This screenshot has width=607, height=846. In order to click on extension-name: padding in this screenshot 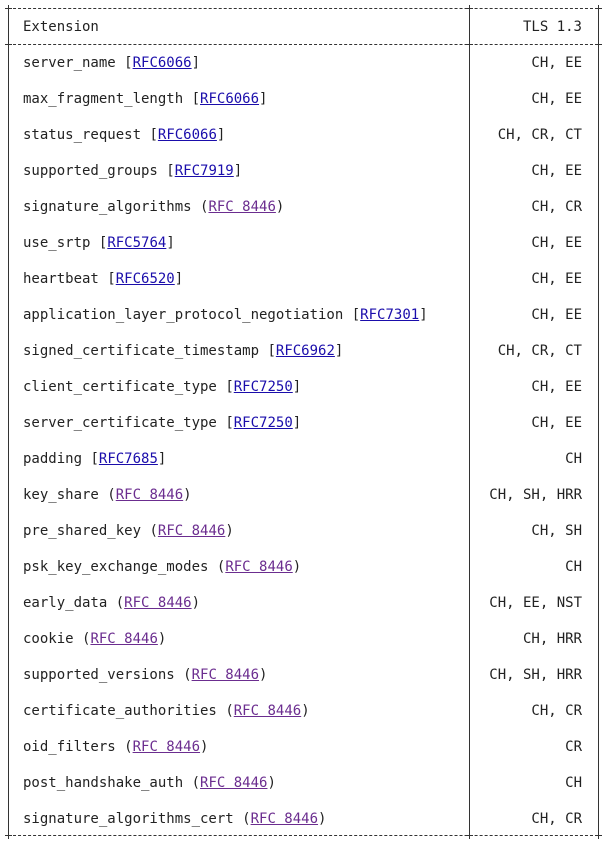, I will do `click(53, 459)`.